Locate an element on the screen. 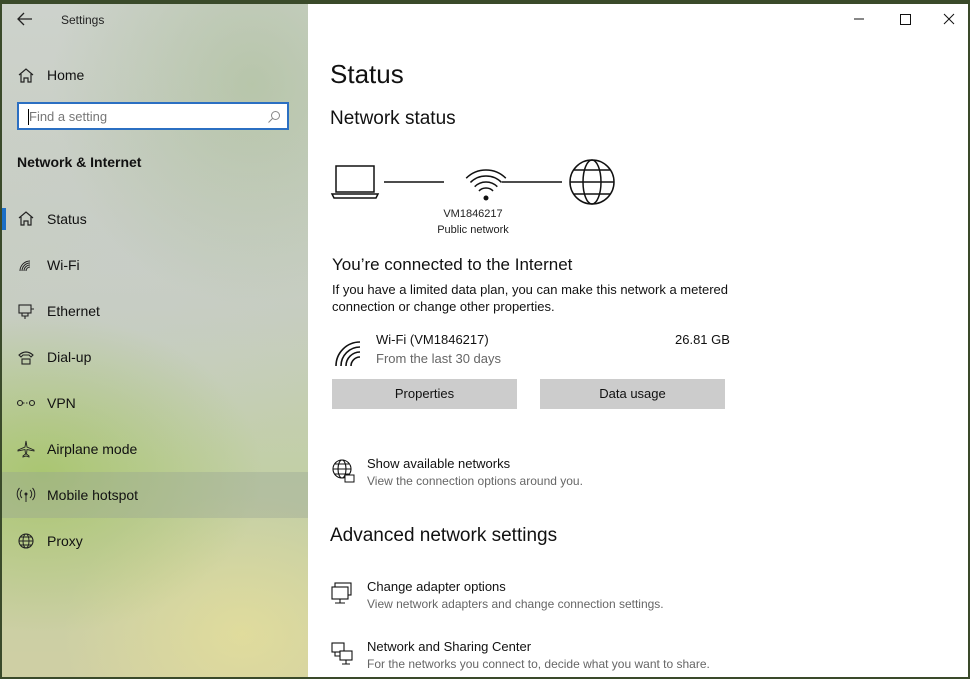 The image size is (970, 679). page-title: Status is located at coordinates (367, 74).